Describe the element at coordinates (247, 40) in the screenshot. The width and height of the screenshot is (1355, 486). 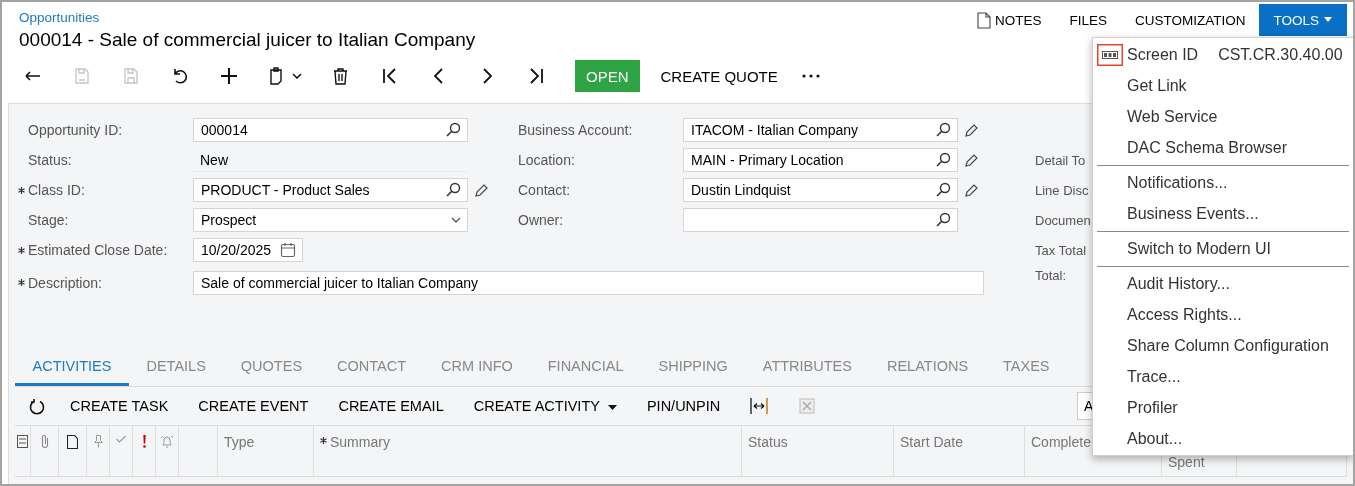
I see `page-title: 000014 - Sale of commercial juicer to Italian Company` at that location.